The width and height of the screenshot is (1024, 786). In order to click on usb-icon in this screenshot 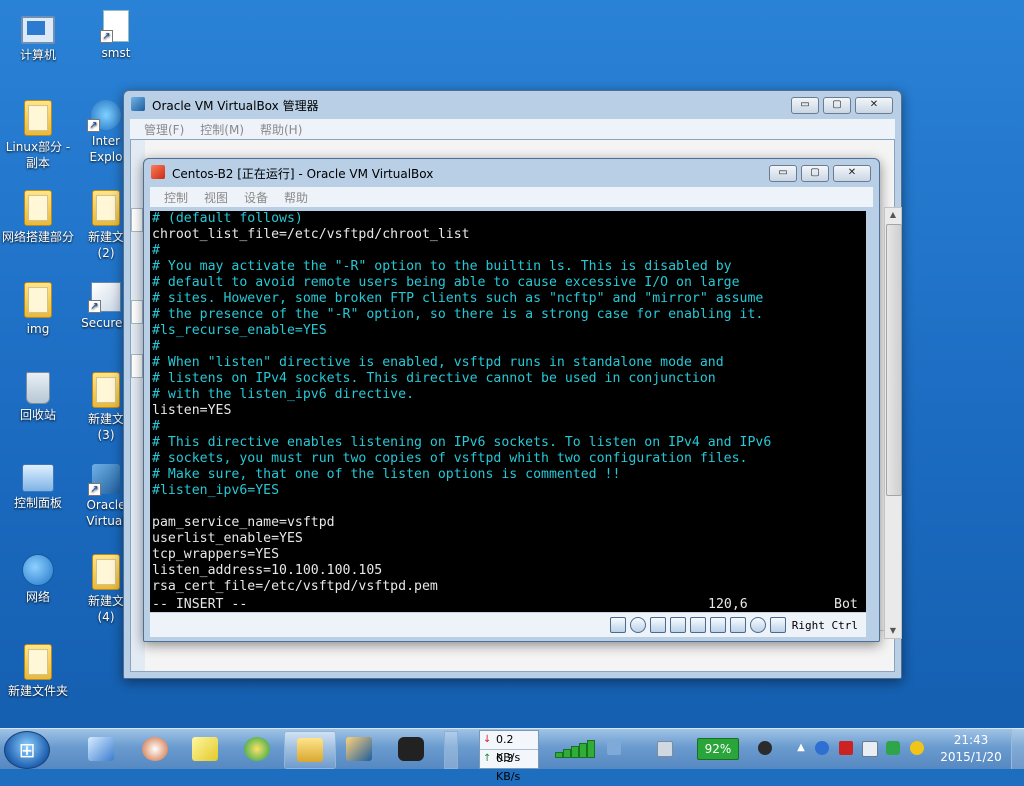, I will do `click(737, 625)`.